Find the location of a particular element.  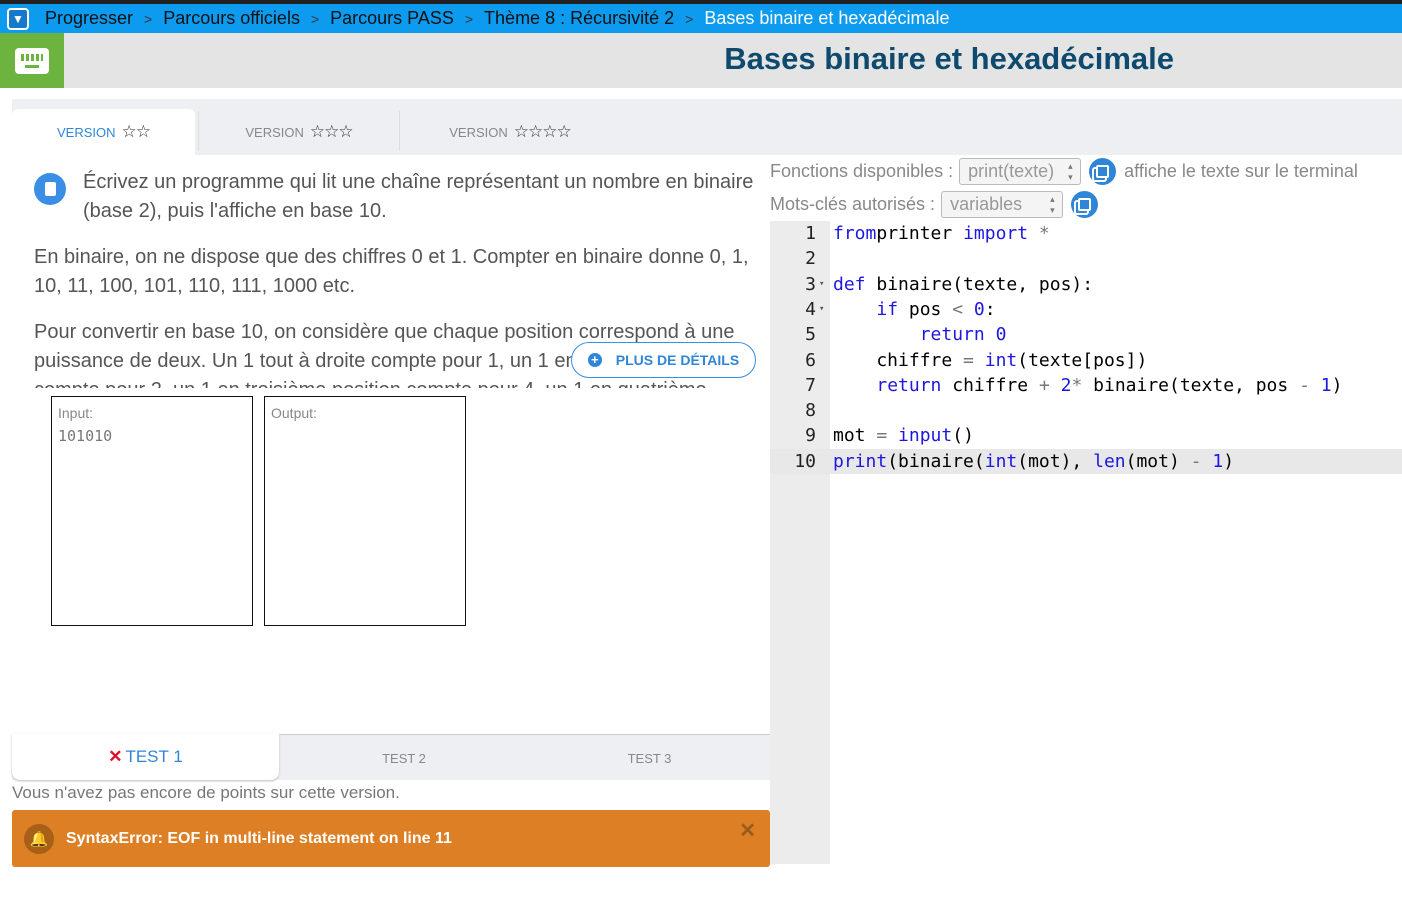

code-line: 2 is located at coordinates (1086, 258).